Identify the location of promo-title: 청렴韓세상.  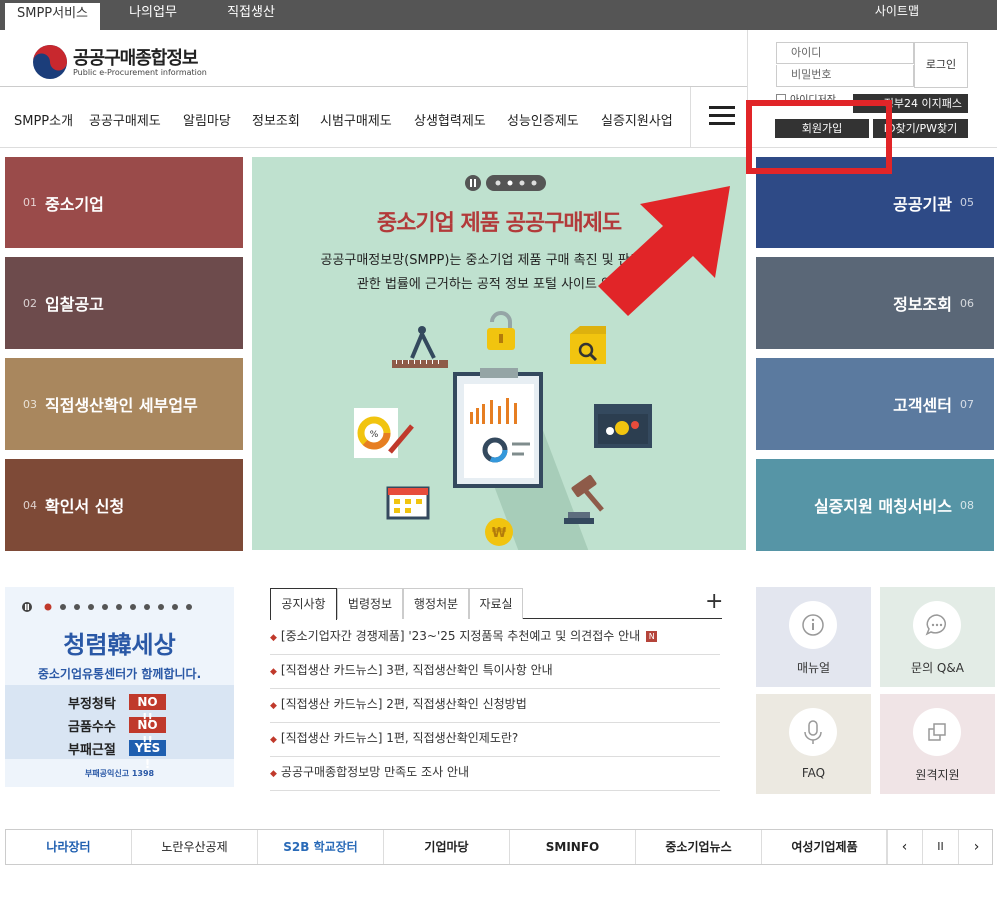
(119, 644).